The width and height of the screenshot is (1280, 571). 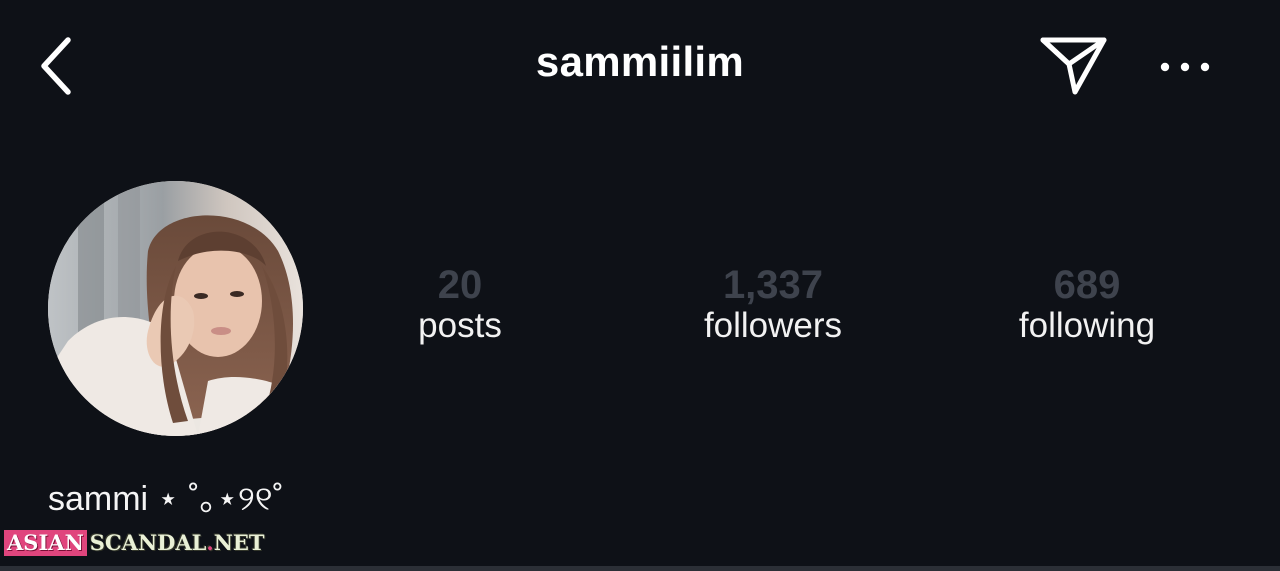 I want to click on watermark-part-2: SCANDAL.NET, so click(x=177, y=543).